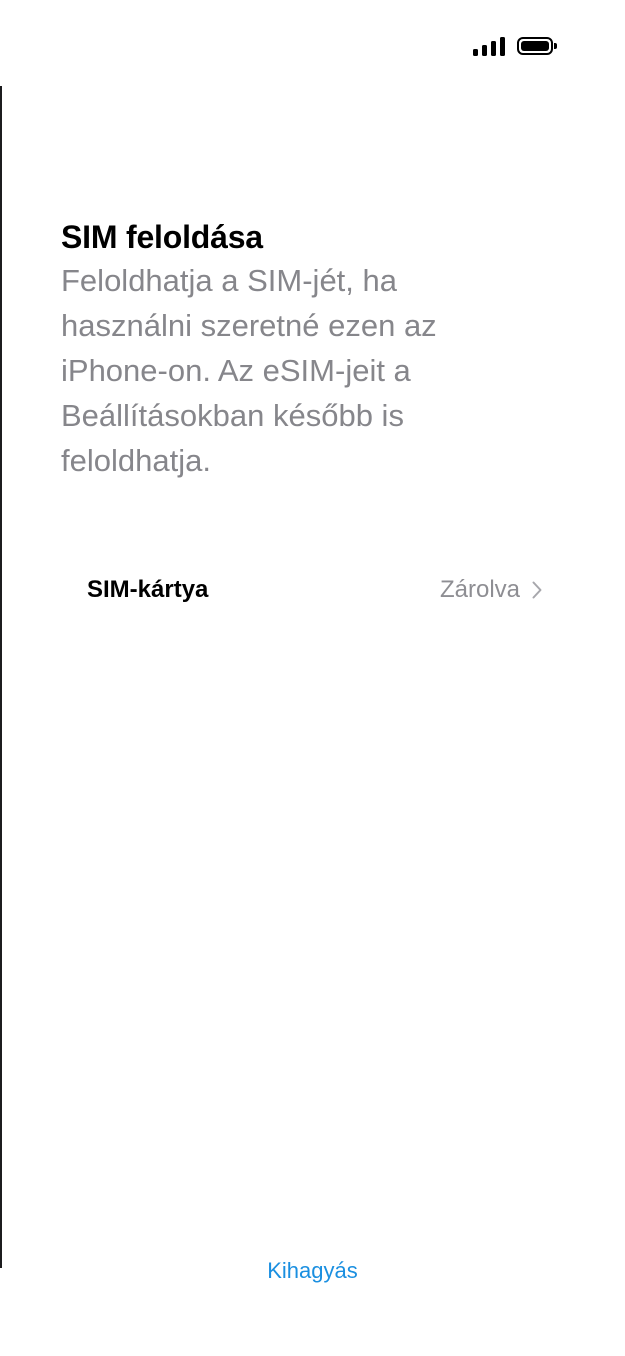 Image resolution: width=625 pixels, height=1356 pixels. What do you see at coordinates (479, 589) in the screenshot?
I see `sim-card-status: Zárolva` at bounding box center [479, 589].